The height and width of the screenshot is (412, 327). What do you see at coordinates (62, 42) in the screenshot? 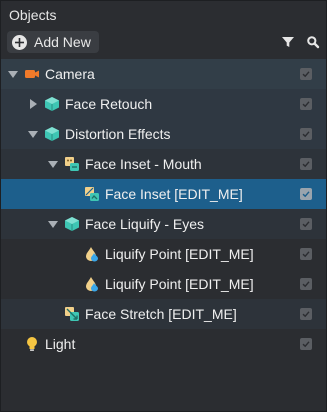
I see `add-new-label: Add New` at bounding box center [62, 42].